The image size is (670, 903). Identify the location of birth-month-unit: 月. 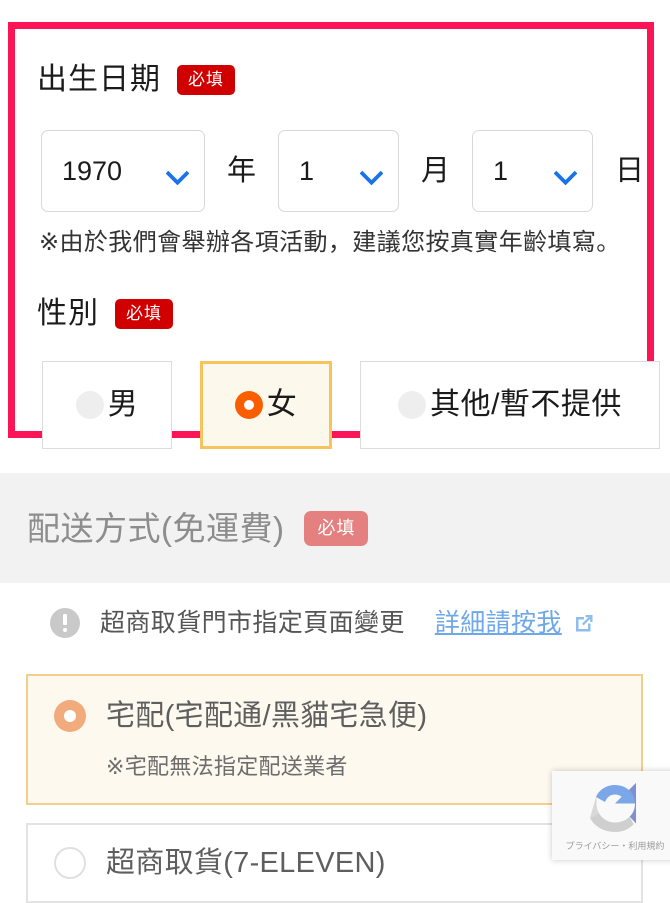
(436, 170).